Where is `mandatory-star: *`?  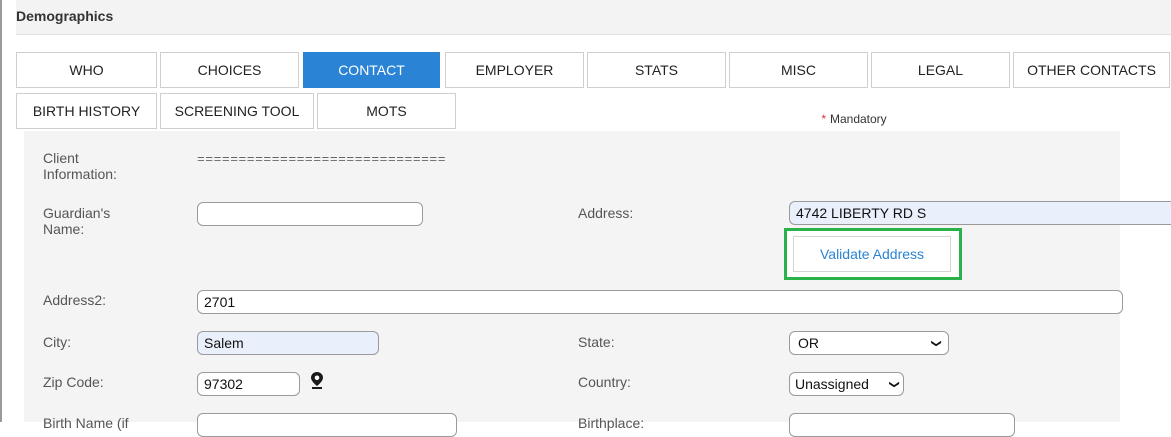
mandatory-star: * is located at coordinates (823, 119).